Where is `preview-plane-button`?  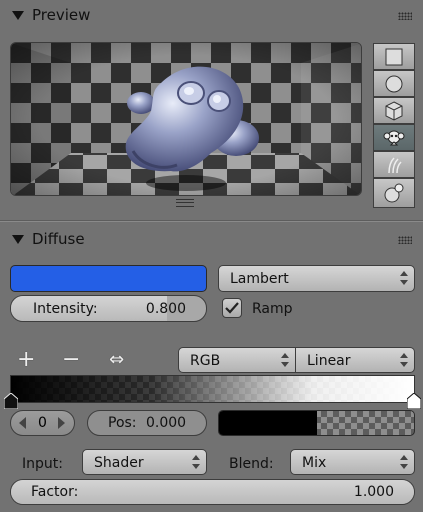 preview-plane-button is located at coordinates (394, 56).